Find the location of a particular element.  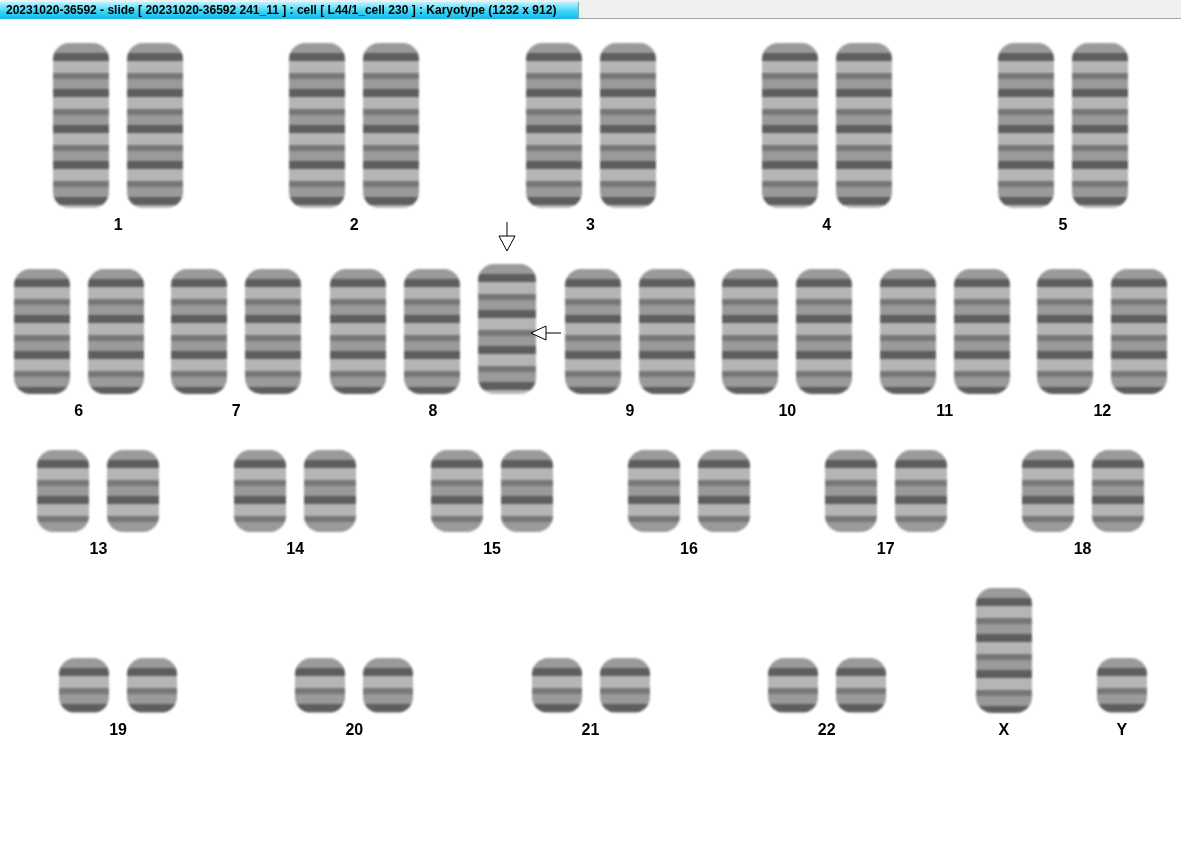

chromosome-number: 6 is located at coordinates (79, 411).